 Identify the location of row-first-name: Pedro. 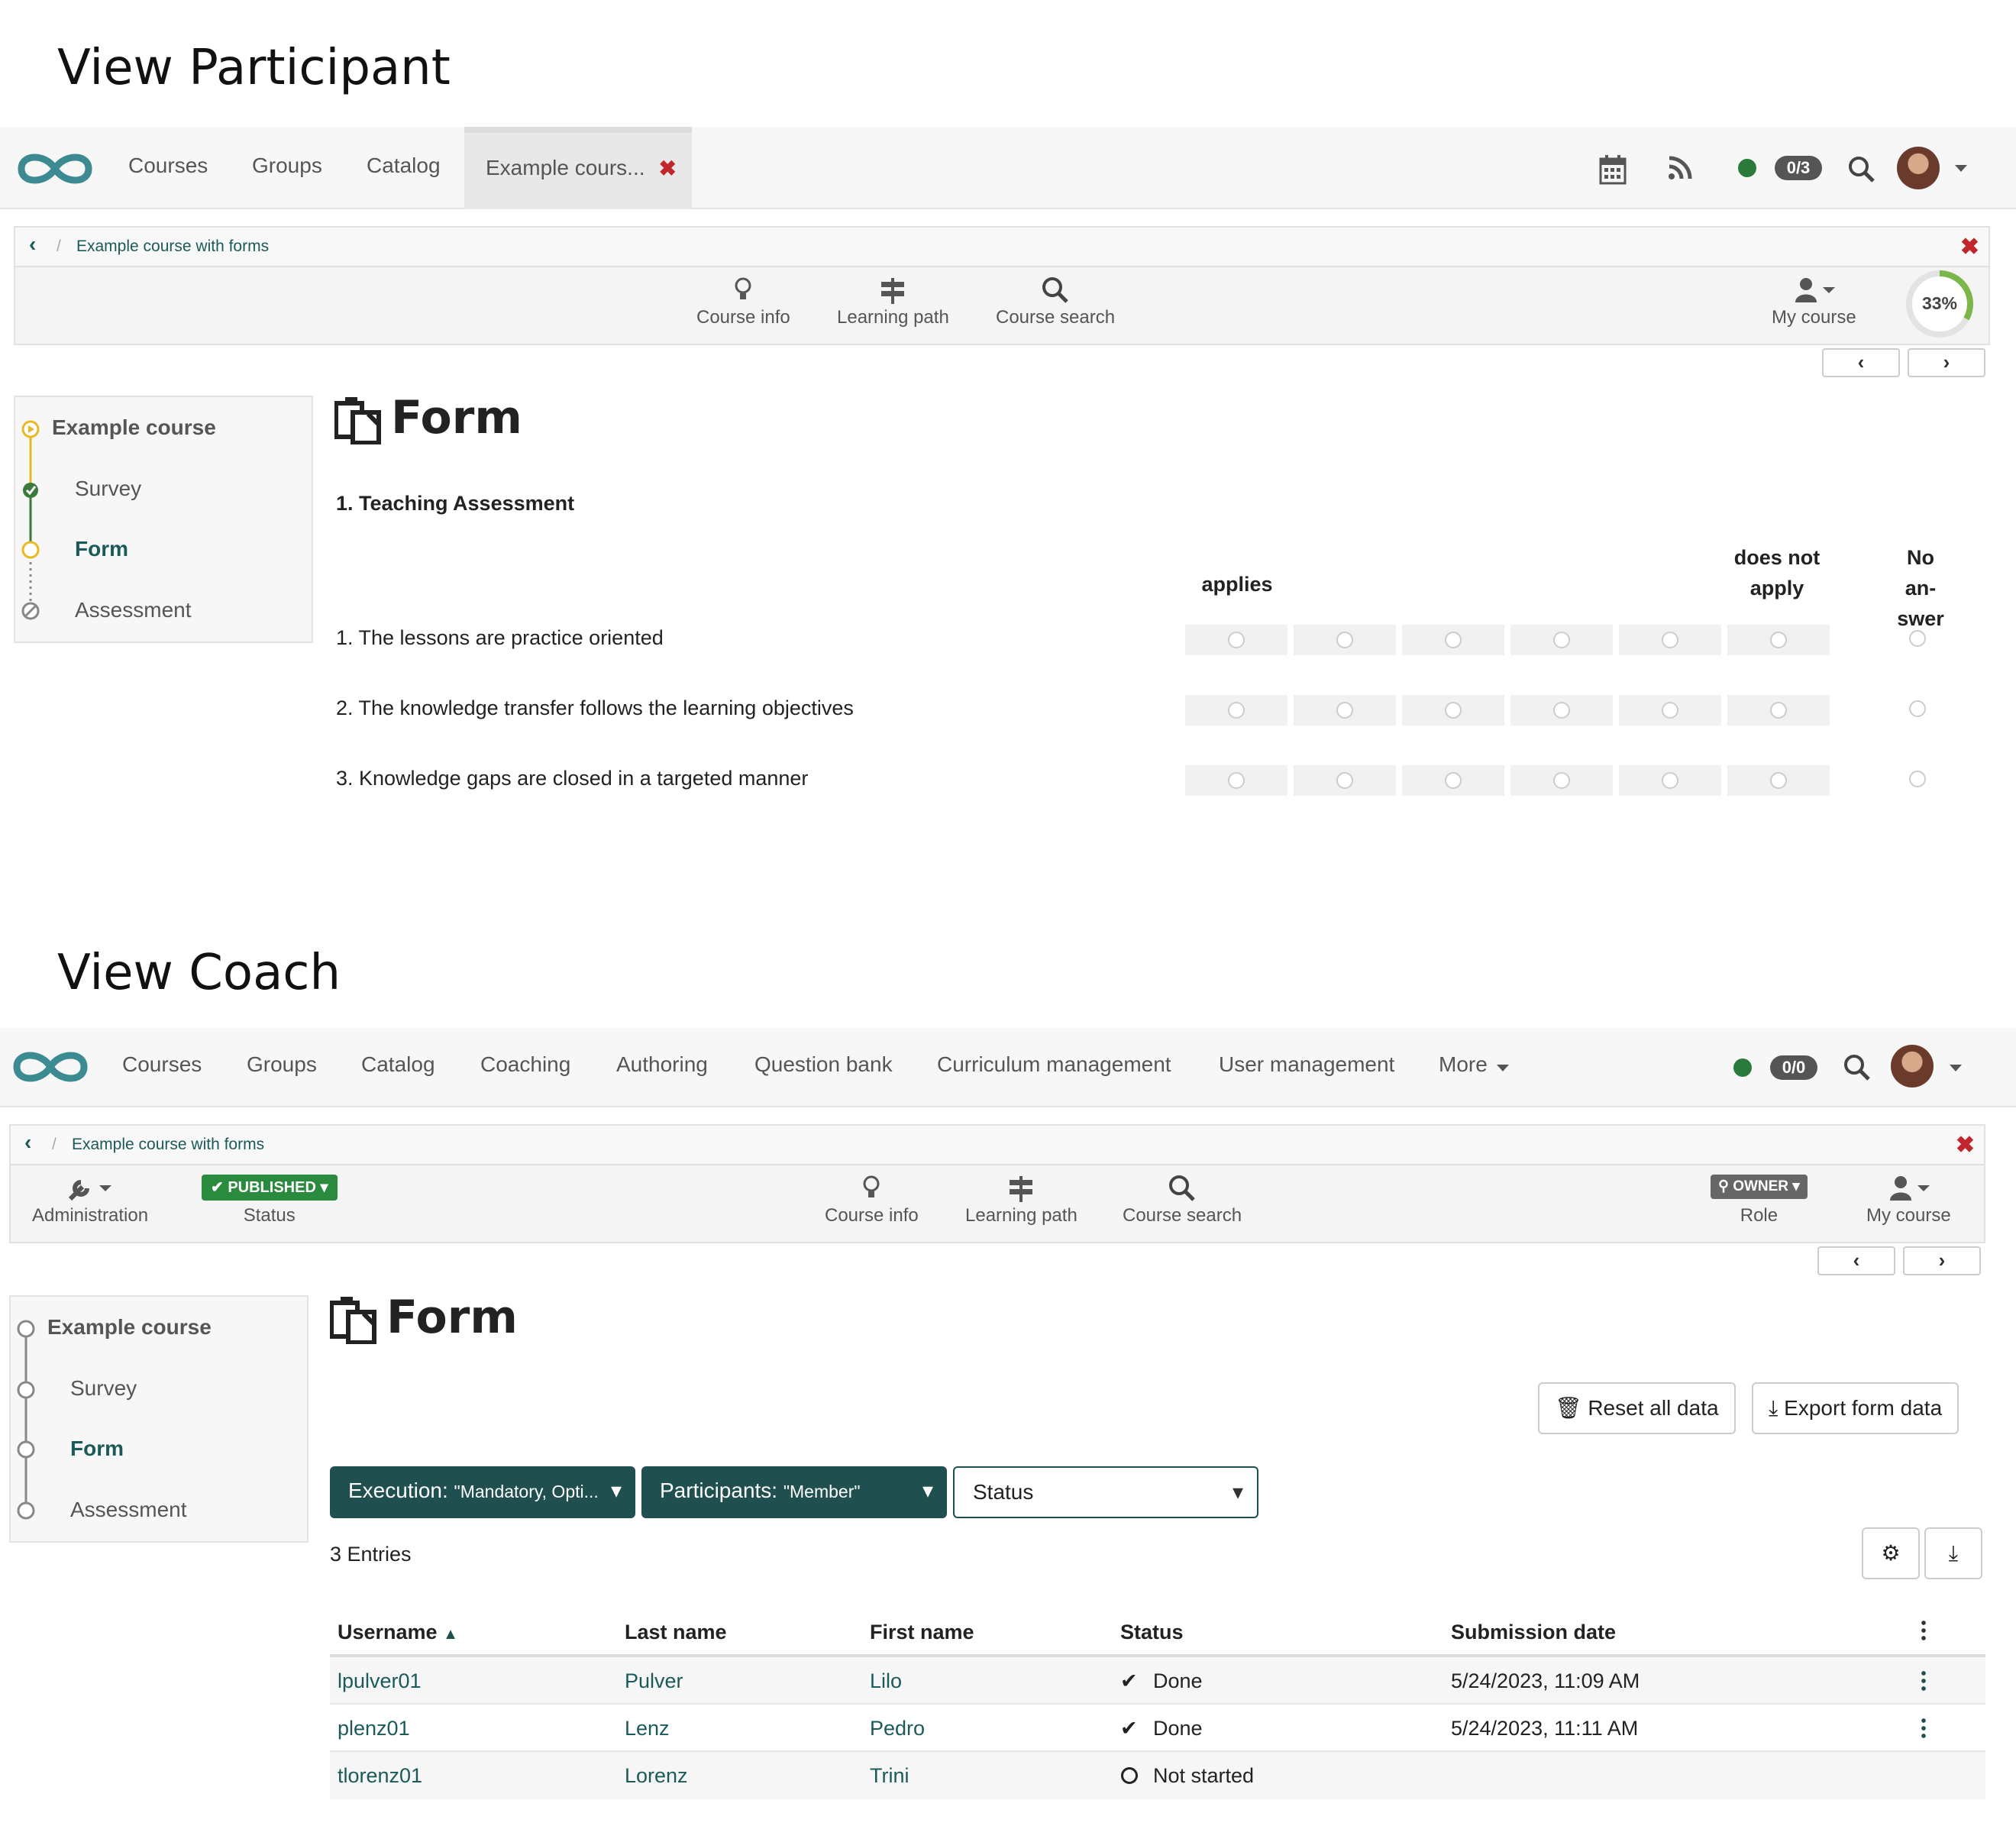
(897, 1728).